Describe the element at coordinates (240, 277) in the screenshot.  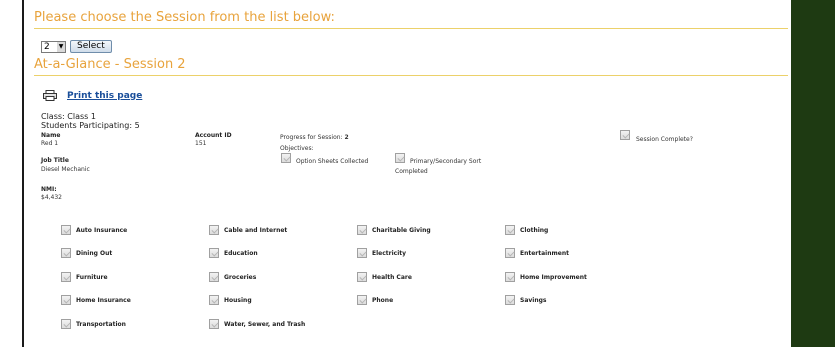
I see `category-label: Groceries` at that location.